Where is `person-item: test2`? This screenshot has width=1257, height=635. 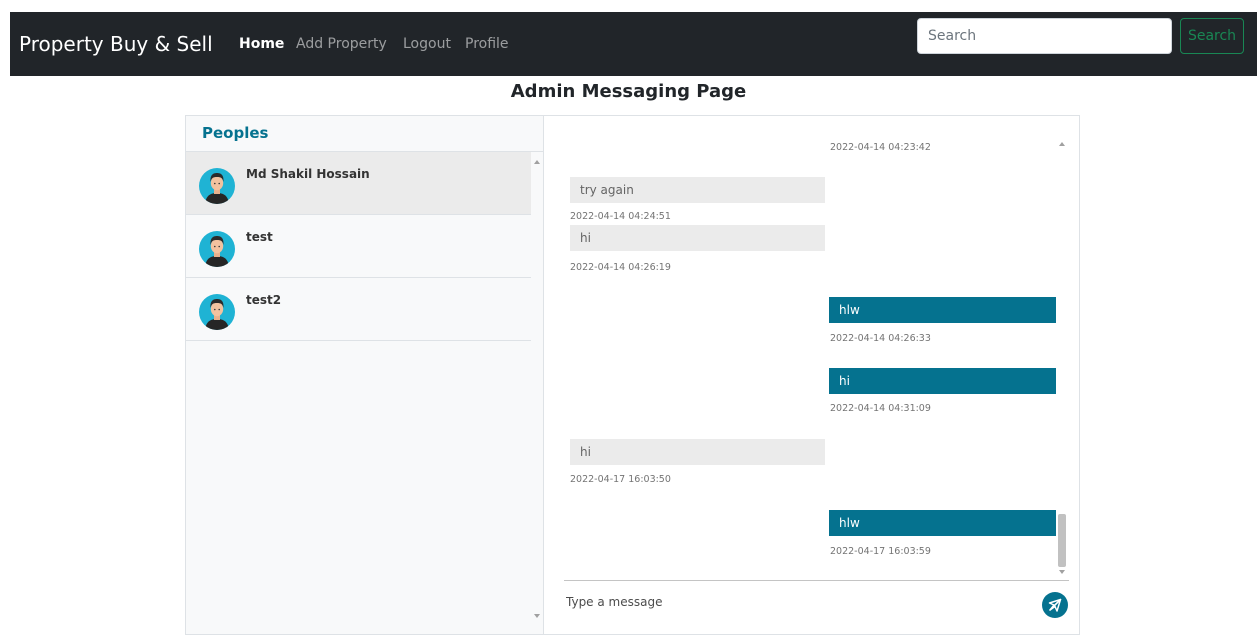 person-item: test2 is located at coordinates (358, 309).